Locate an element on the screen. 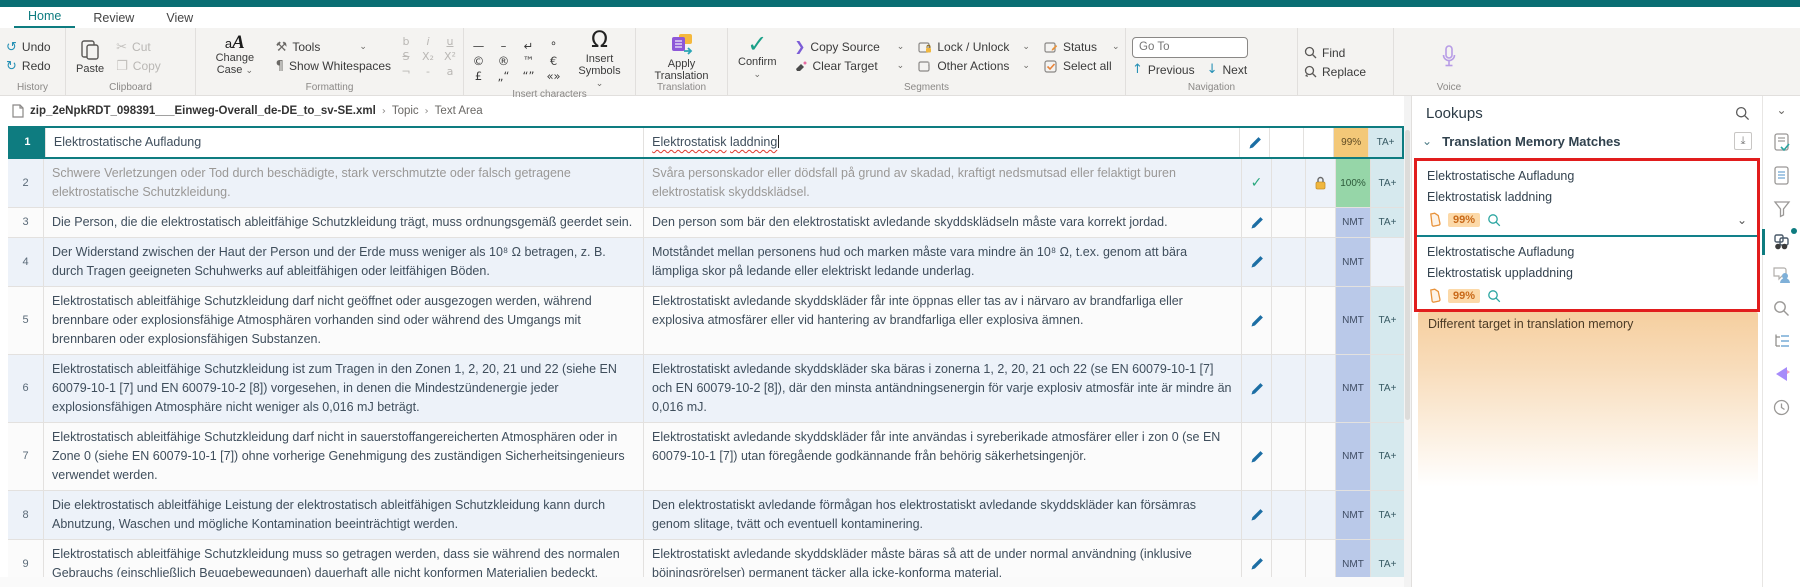  search-icon is located at coordinates (1742, 113).